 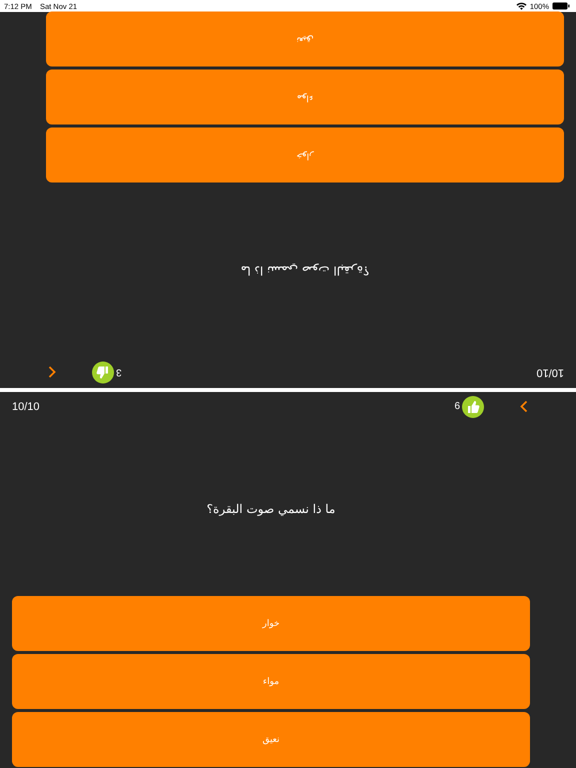 I want to click on score-count: 6, so click(x=457, y=406).